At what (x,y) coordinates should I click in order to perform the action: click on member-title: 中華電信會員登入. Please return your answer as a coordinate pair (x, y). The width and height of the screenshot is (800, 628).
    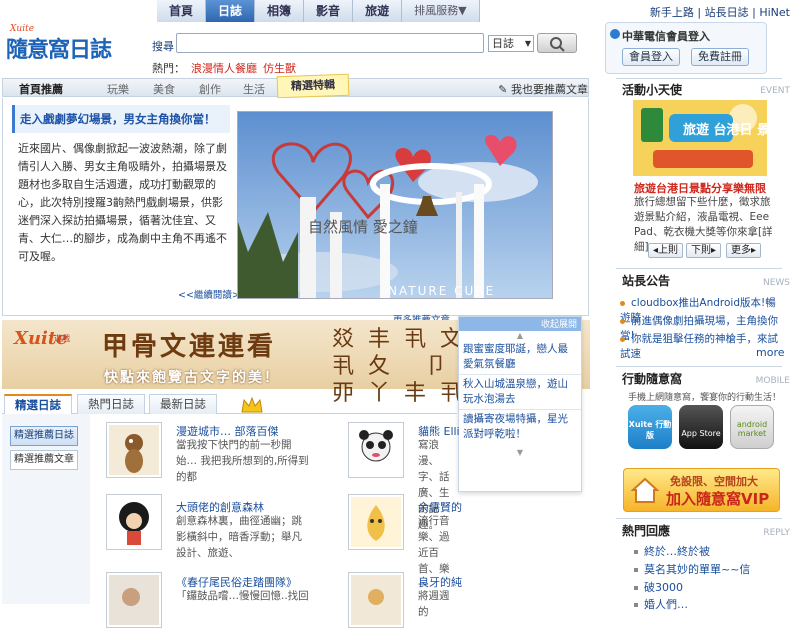
    Looking at the image, I should click on (666, 36).